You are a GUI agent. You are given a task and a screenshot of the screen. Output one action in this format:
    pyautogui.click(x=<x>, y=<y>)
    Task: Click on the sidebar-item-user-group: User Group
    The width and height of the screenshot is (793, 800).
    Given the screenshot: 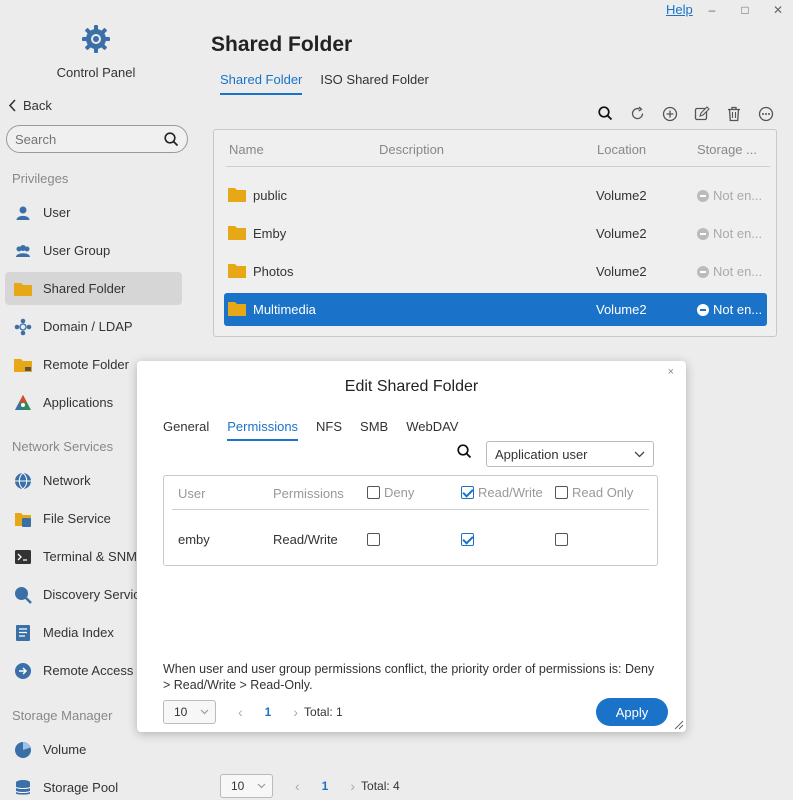 What is the action you would take?
    pyautogui.click(x=93, y=250)
    